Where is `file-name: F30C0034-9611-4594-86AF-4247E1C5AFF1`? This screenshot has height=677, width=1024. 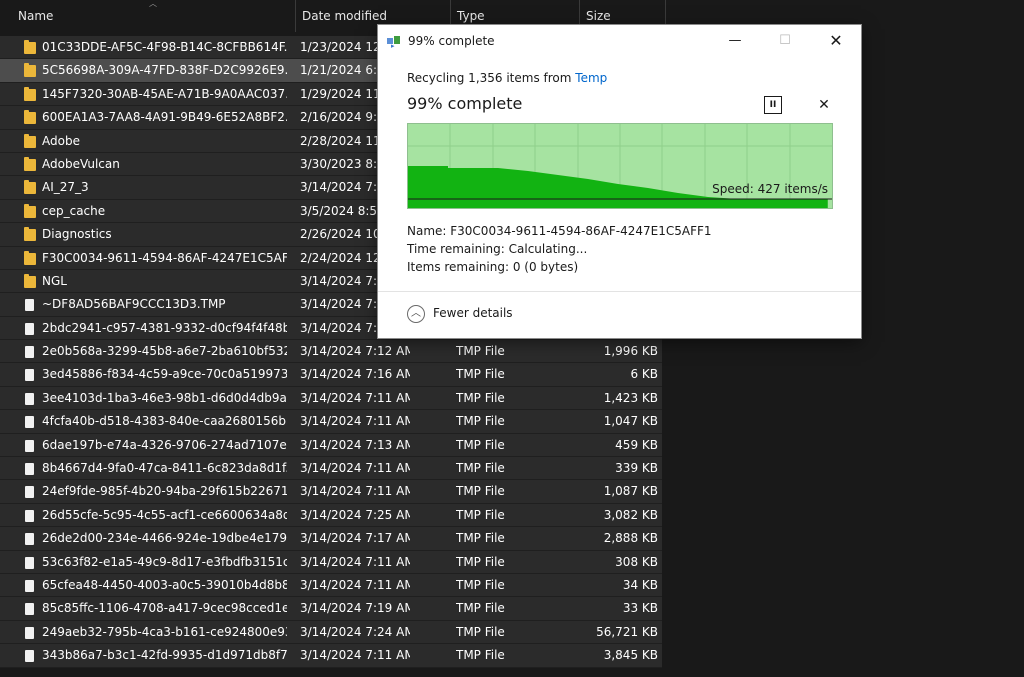
file-name: F30C0034-9611-4594-86AF-4247E1C5AFF1 is located at coordinates (164, 257).